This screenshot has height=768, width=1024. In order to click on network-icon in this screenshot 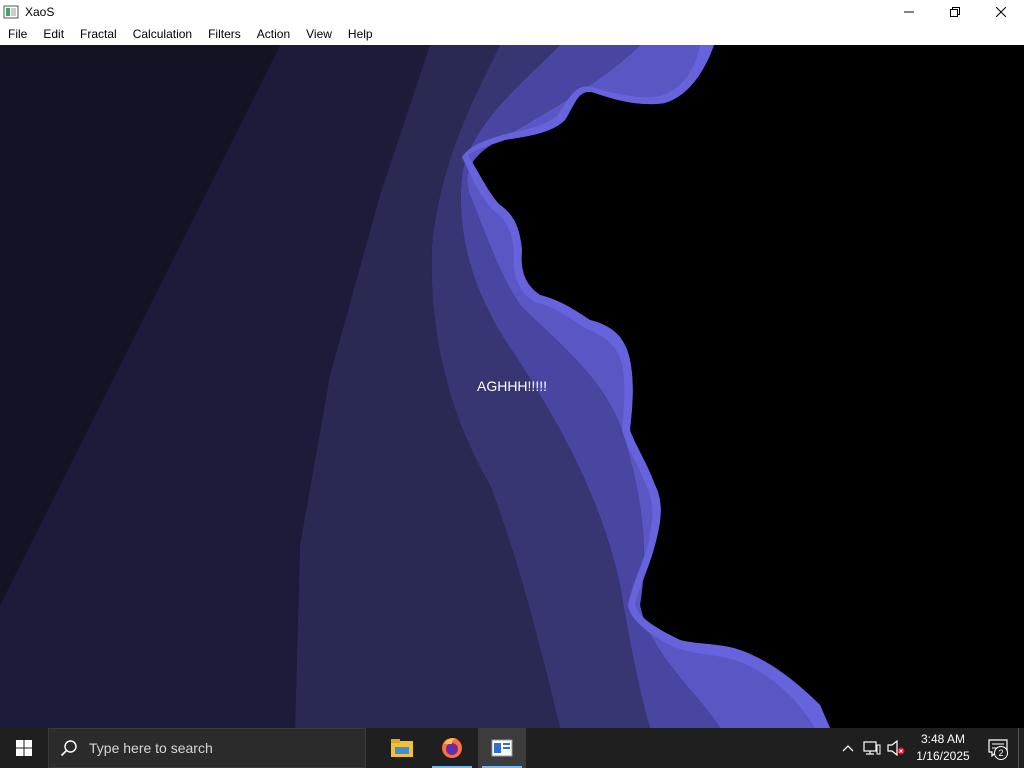, I will do `click(872, 748)`.